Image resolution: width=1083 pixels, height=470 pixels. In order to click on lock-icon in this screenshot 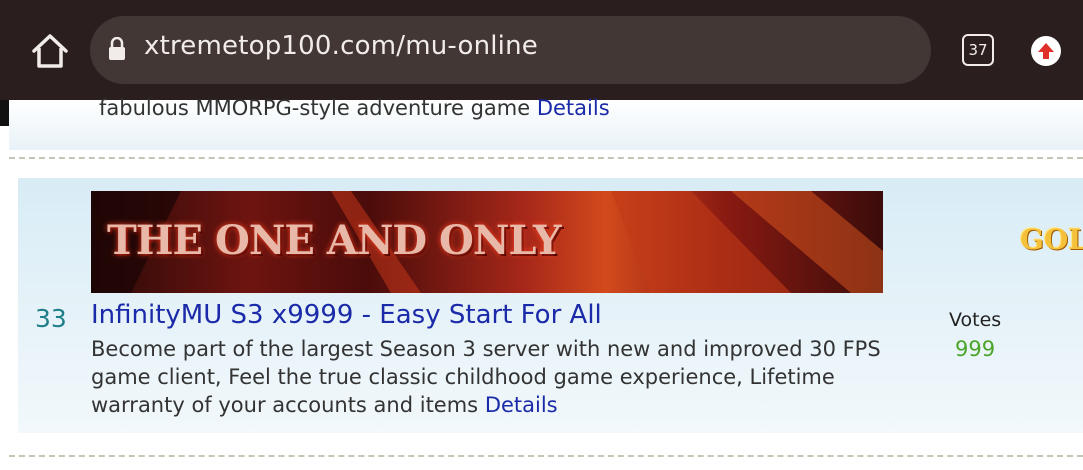, I will do `click(117, 48)`.